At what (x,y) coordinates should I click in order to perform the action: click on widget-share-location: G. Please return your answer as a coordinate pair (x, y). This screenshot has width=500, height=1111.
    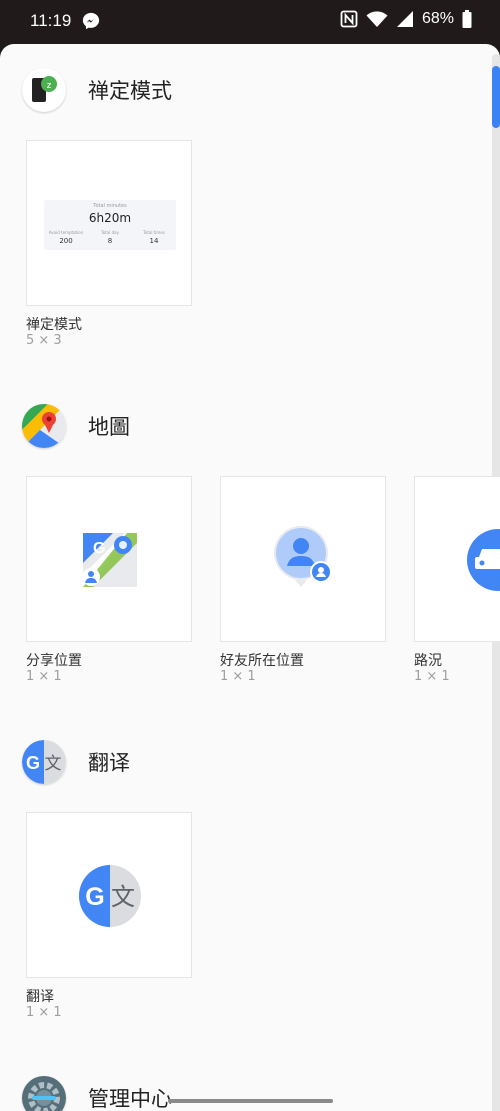
    Looking at the image, I should click on (109, 559).